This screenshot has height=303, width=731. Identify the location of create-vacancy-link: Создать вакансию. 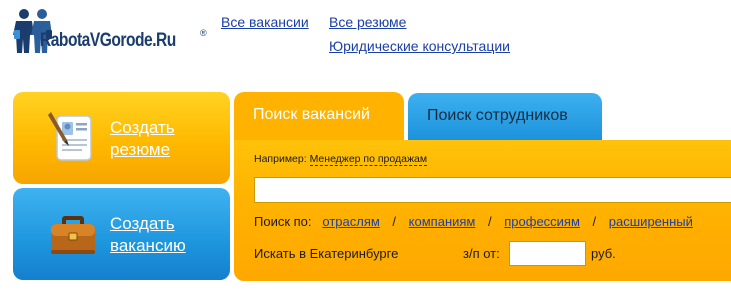
(165, 235).